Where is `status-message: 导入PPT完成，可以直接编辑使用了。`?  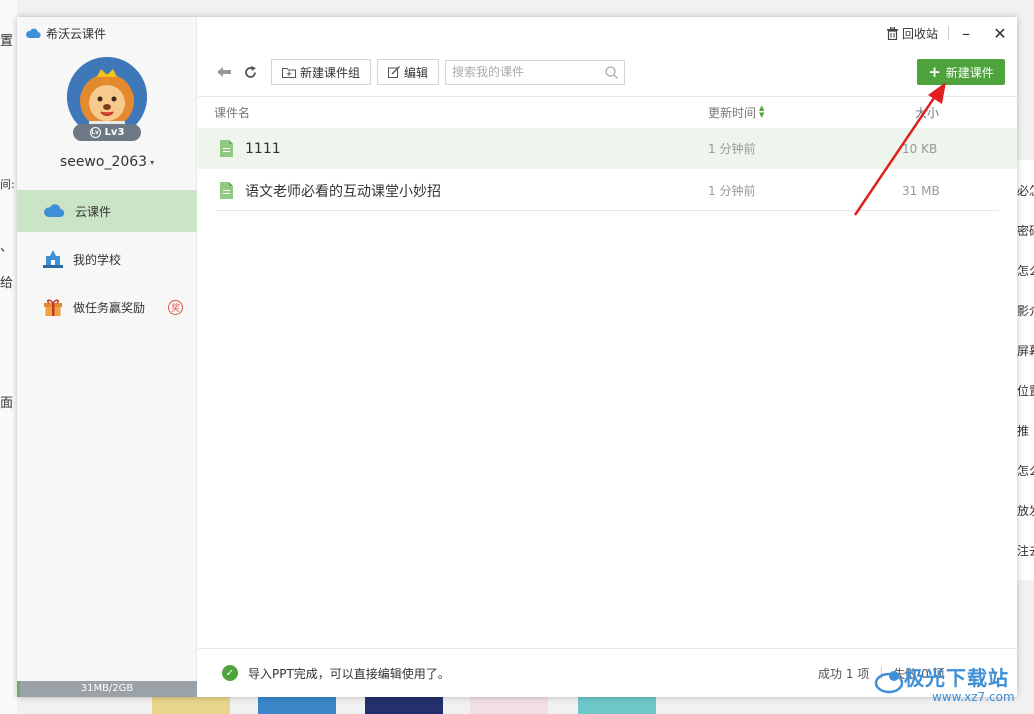
status-message: 导入PPT完成，可以直接编辑使用了。 is located at coordinates (349, 673).